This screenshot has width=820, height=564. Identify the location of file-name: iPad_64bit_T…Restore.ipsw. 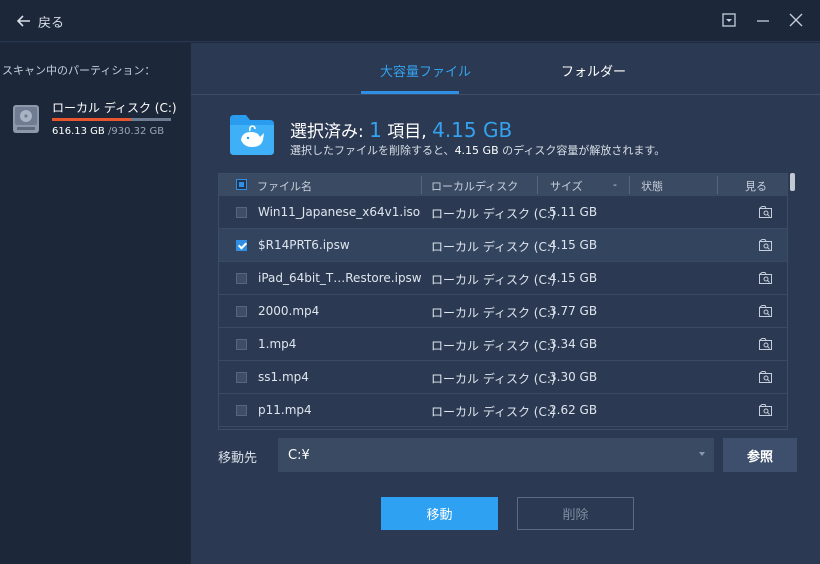
(340, 278).